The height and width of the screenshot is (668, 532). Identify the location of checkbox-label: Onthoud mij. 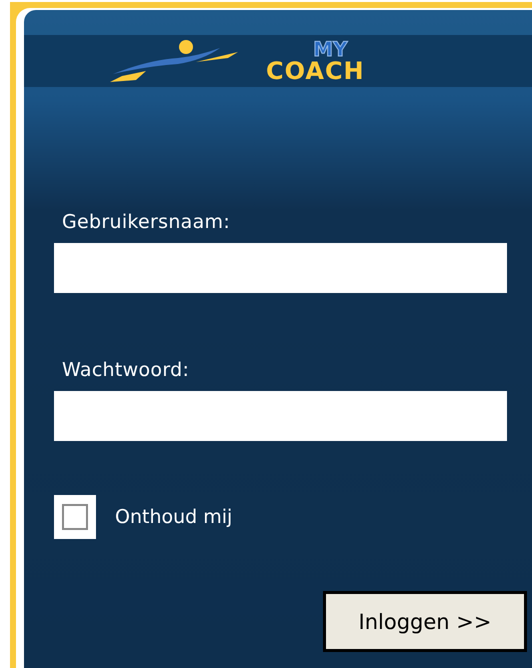
(173, 517).